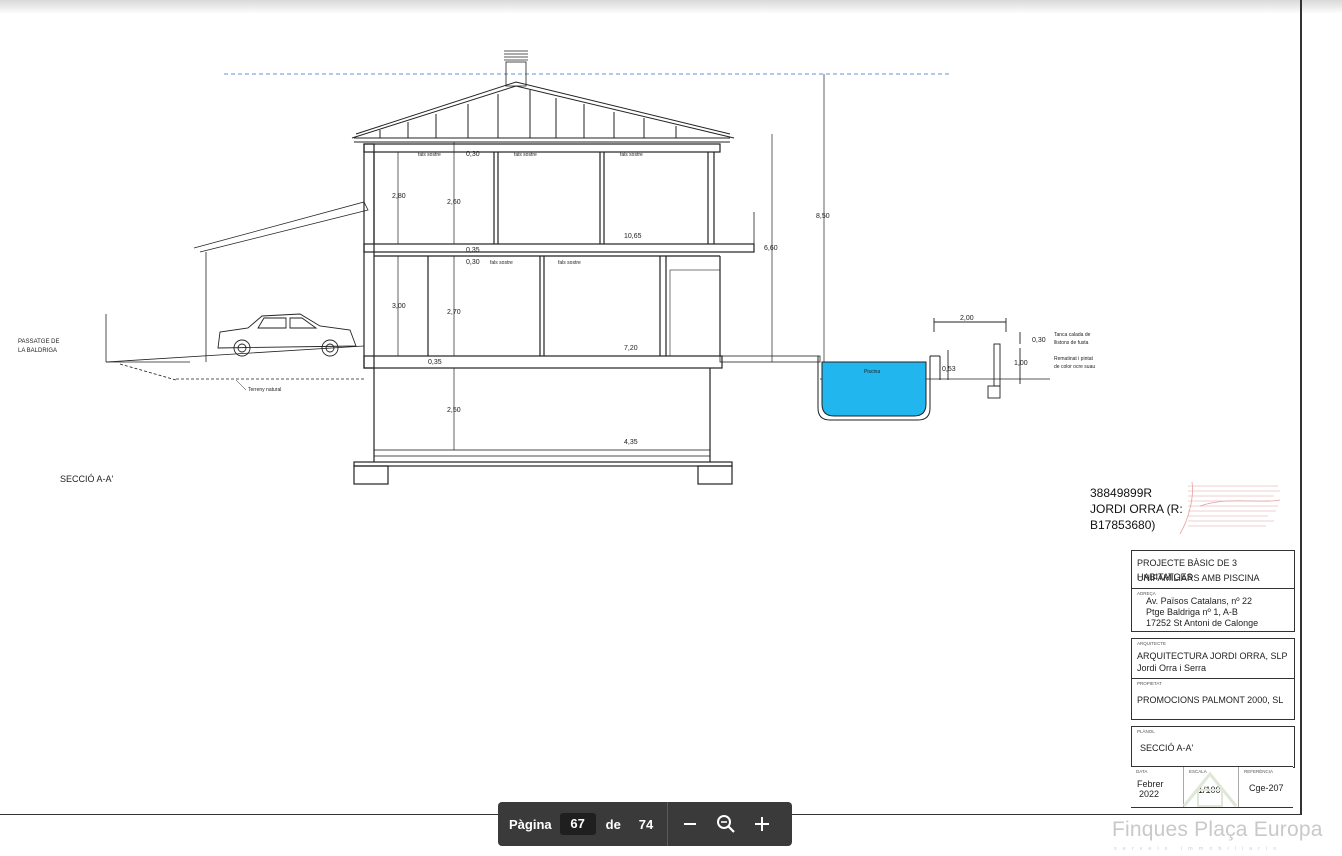  I want to click on zoom-button, so click(726, 824).